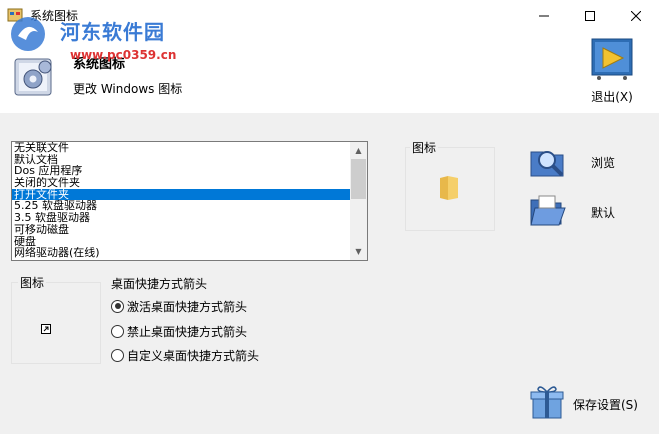 Image resolution: width=659 pixels, height=434 pixels. I want to click on gift-box-icon, so click(547, 402).